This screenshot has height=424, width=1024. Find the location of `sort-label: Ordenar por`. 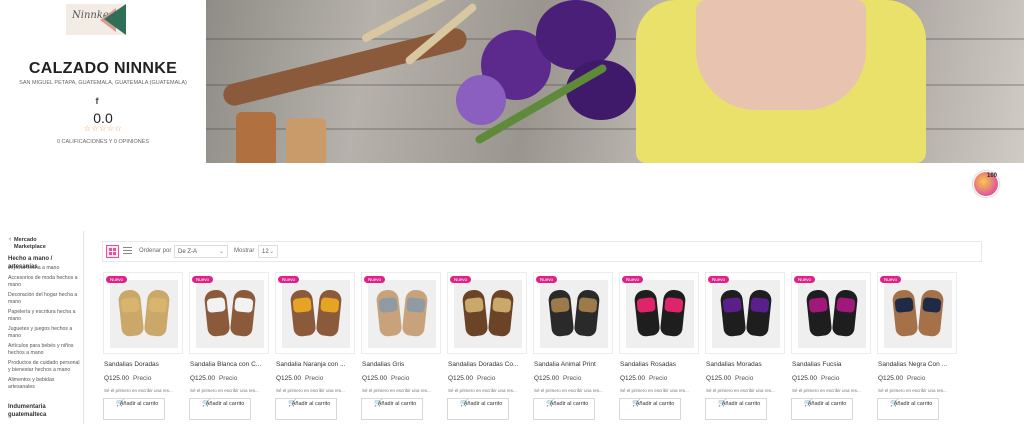

sort-label: Ordenar por is located at coordinates (155, 251).